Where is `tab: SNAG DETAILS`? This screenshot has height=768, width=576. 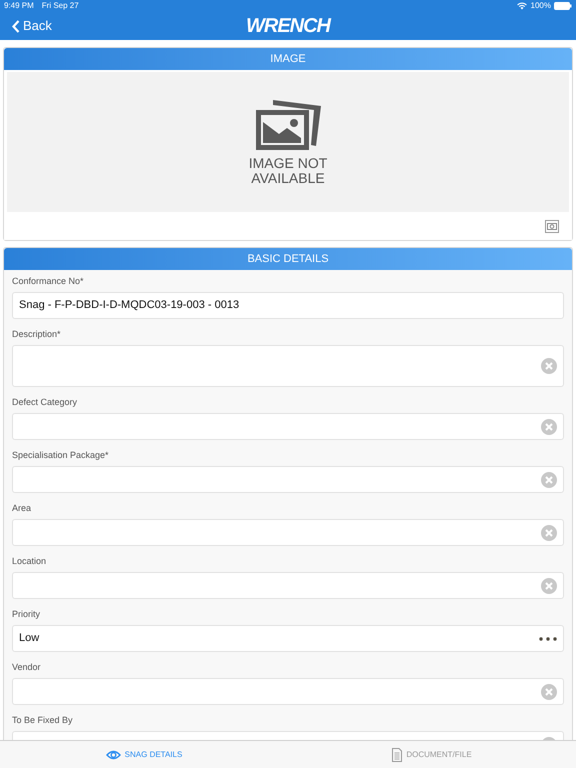
tab: SNAG DETAILS is located at coordinates (144, 754).